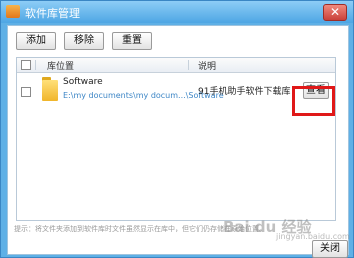 The width and height of the screenshot is (354, 258). I want to click on library-description: 91手机助手软件下载库, so click(244, 92).